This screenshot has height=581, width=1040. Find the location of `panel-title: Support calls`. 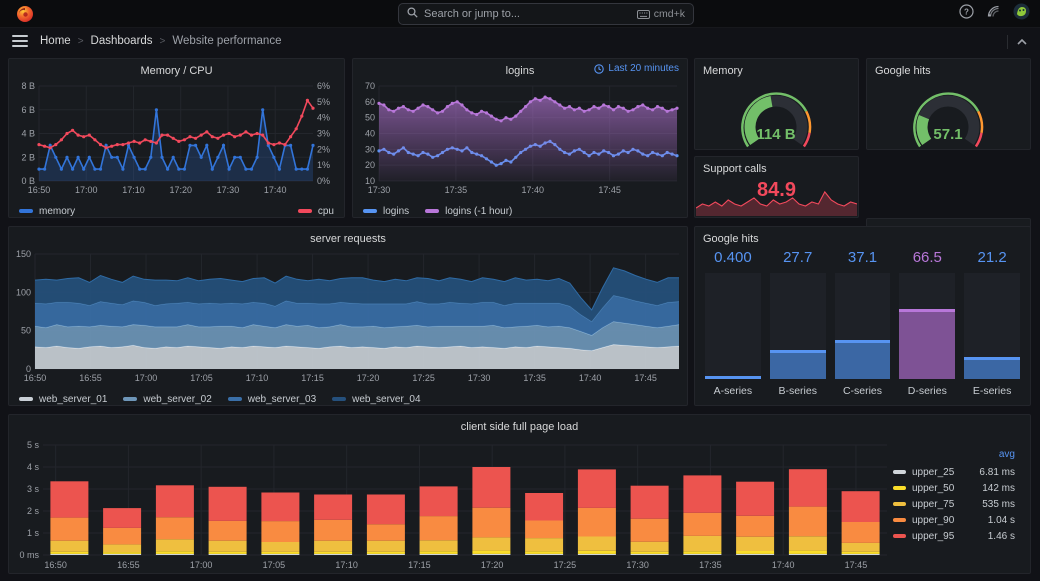

panel-title: Support calls is located at coordinates (776, 167).